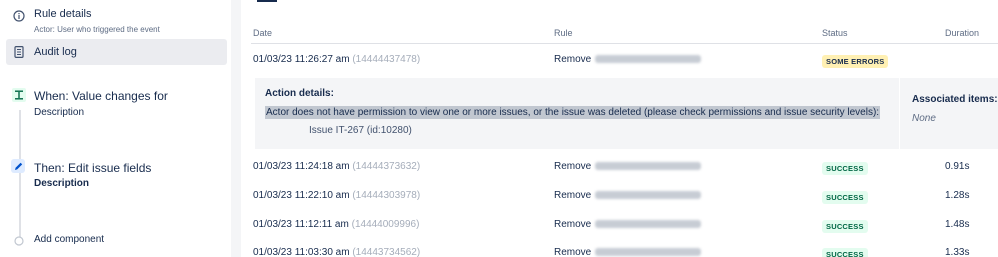 This screenshot has width=998, height=257. Describe the element at coordinates (386, 195) in the screenshot. I see `row-id: (14444303978)` at that location.